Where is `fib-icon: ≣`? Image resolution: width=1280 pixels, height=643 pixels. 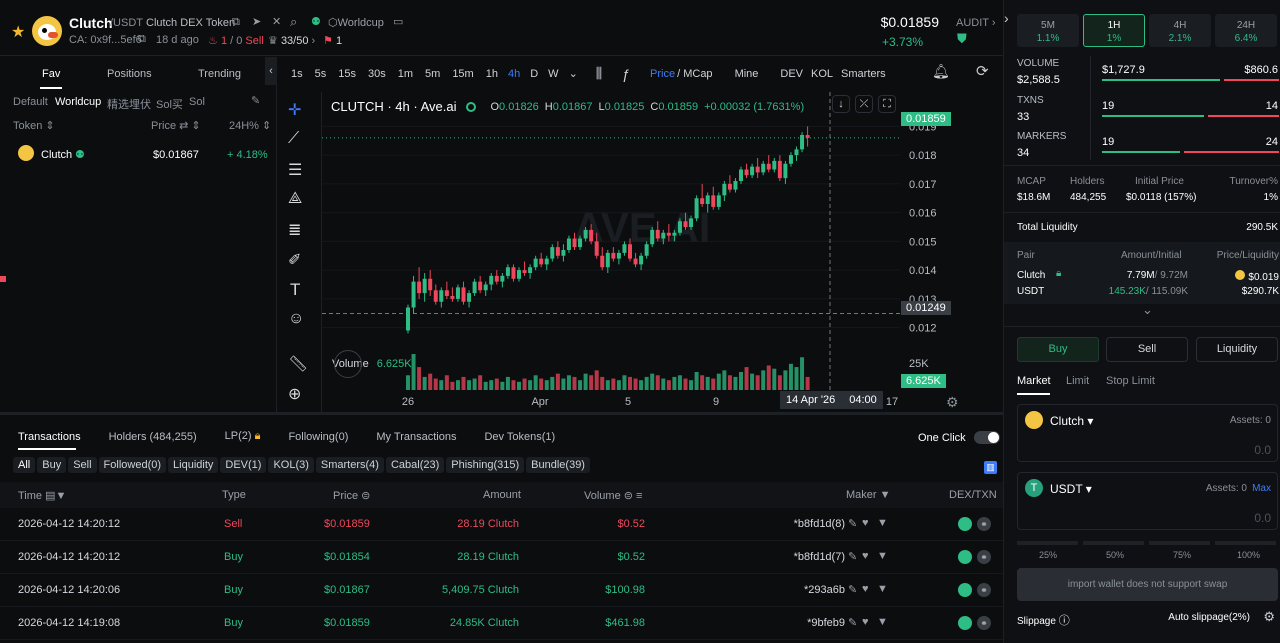 fib-icon: ≣ is located at coordinates (294, 230).